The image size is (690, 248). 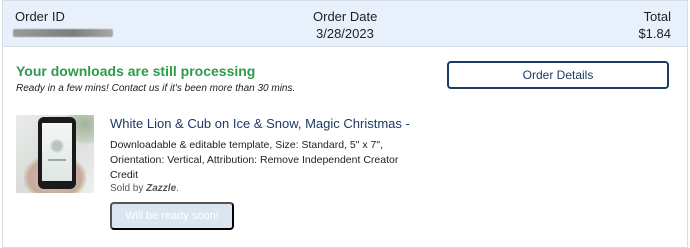 What do you see at coordinates (657, 16) in the screenshot?
I see `total-label: Total` at bounding box center [657, 16].